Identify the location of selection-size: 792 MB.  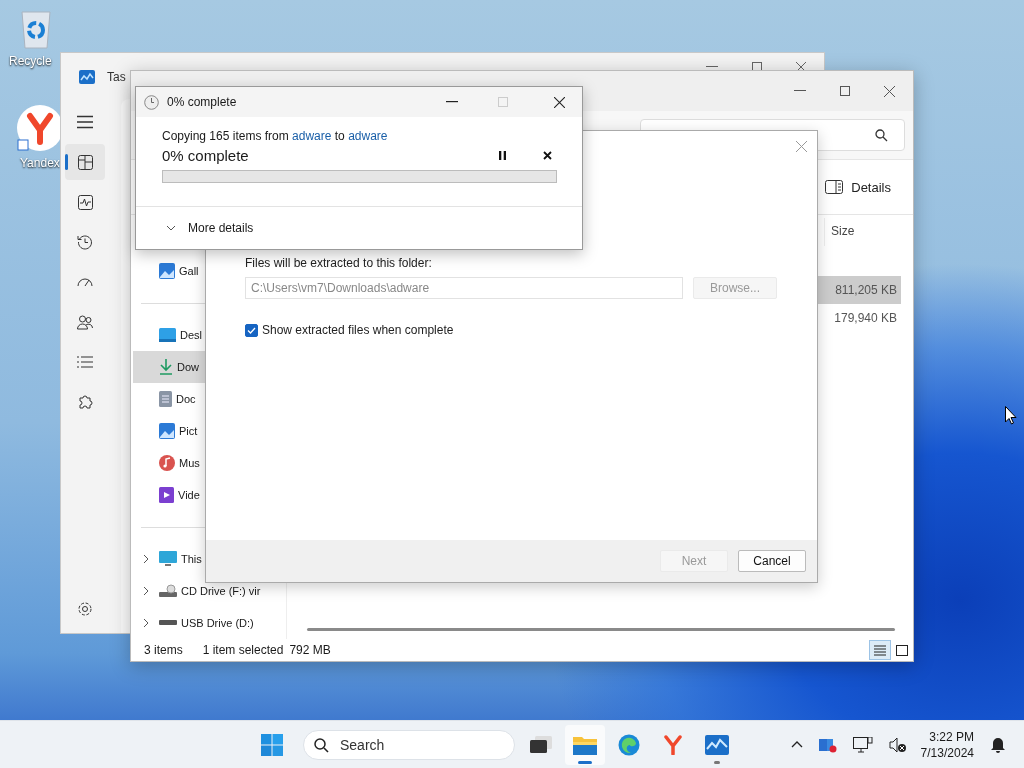
(310, 650).